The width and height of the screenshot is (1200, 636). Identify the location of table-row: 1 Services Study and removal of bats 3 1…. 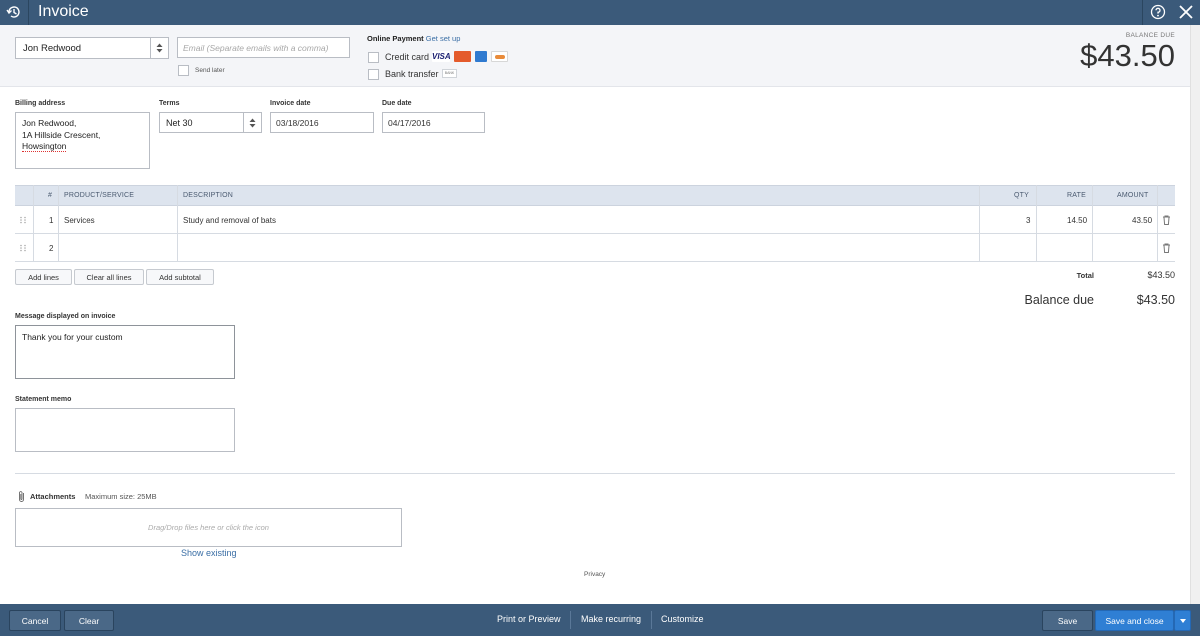
(595, 220).